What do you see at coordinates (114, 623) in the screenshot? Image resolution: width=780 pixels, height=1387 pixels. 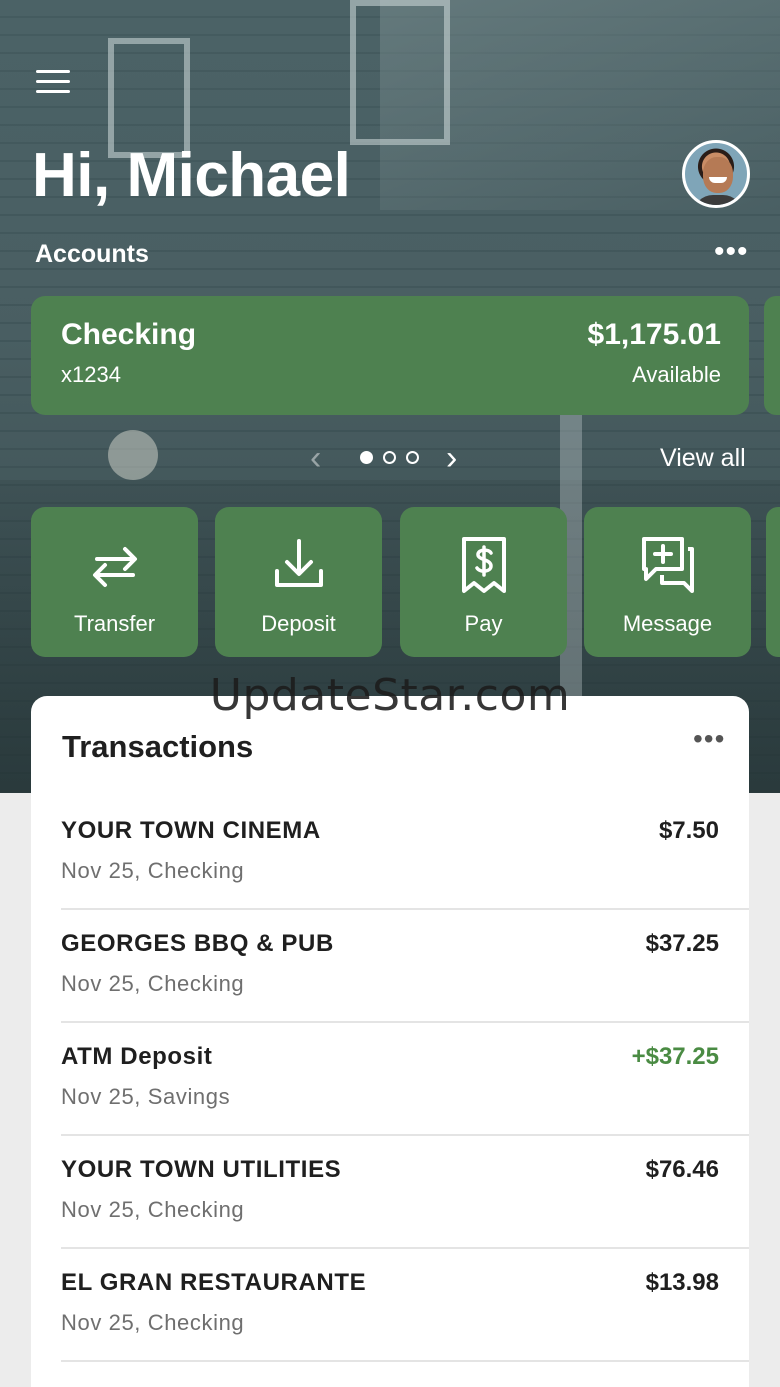 I see `transfer-label: Transfer` at bounding box center [114, 623].